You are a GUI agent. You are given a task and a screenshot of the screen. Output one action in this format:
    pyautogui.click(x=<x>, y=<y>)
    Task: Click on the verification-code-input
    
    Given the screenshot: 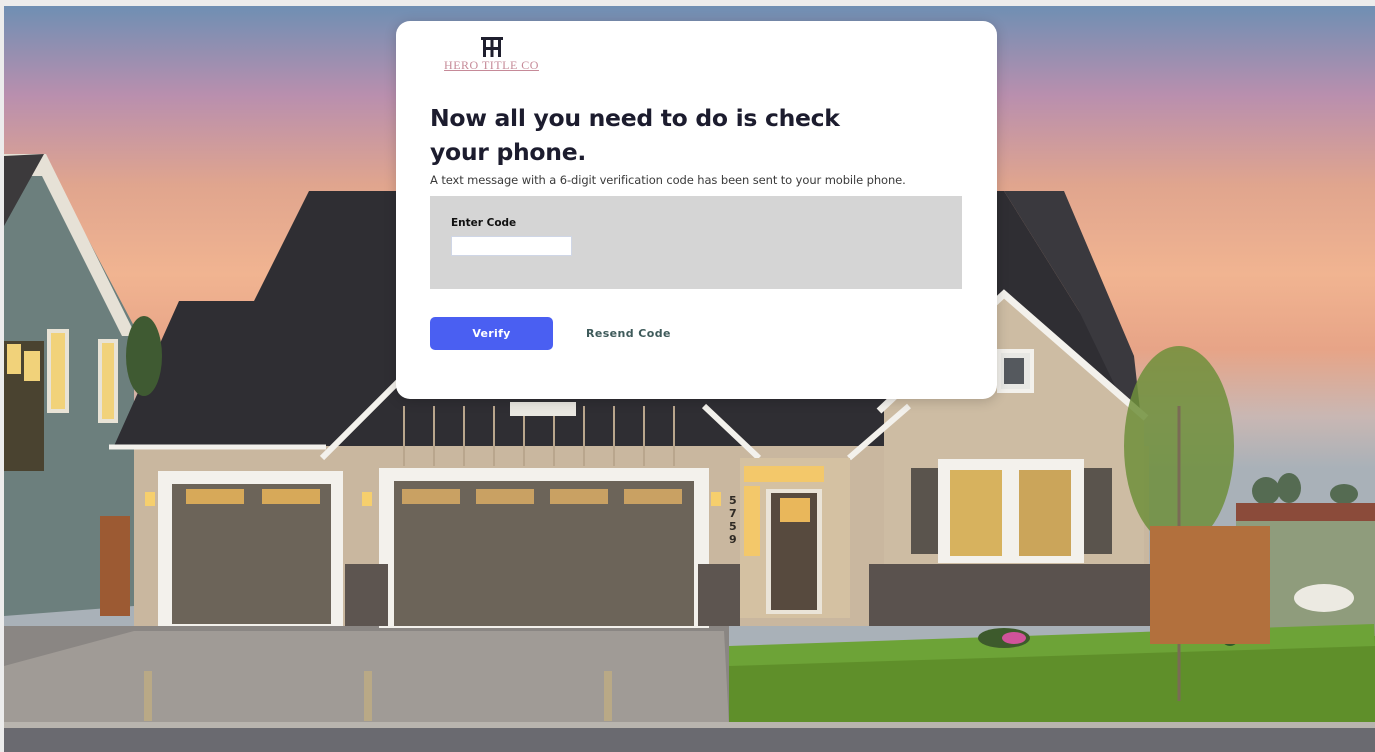 What is the action you would take?
    pyautogui.click(x=511, y=246)
    